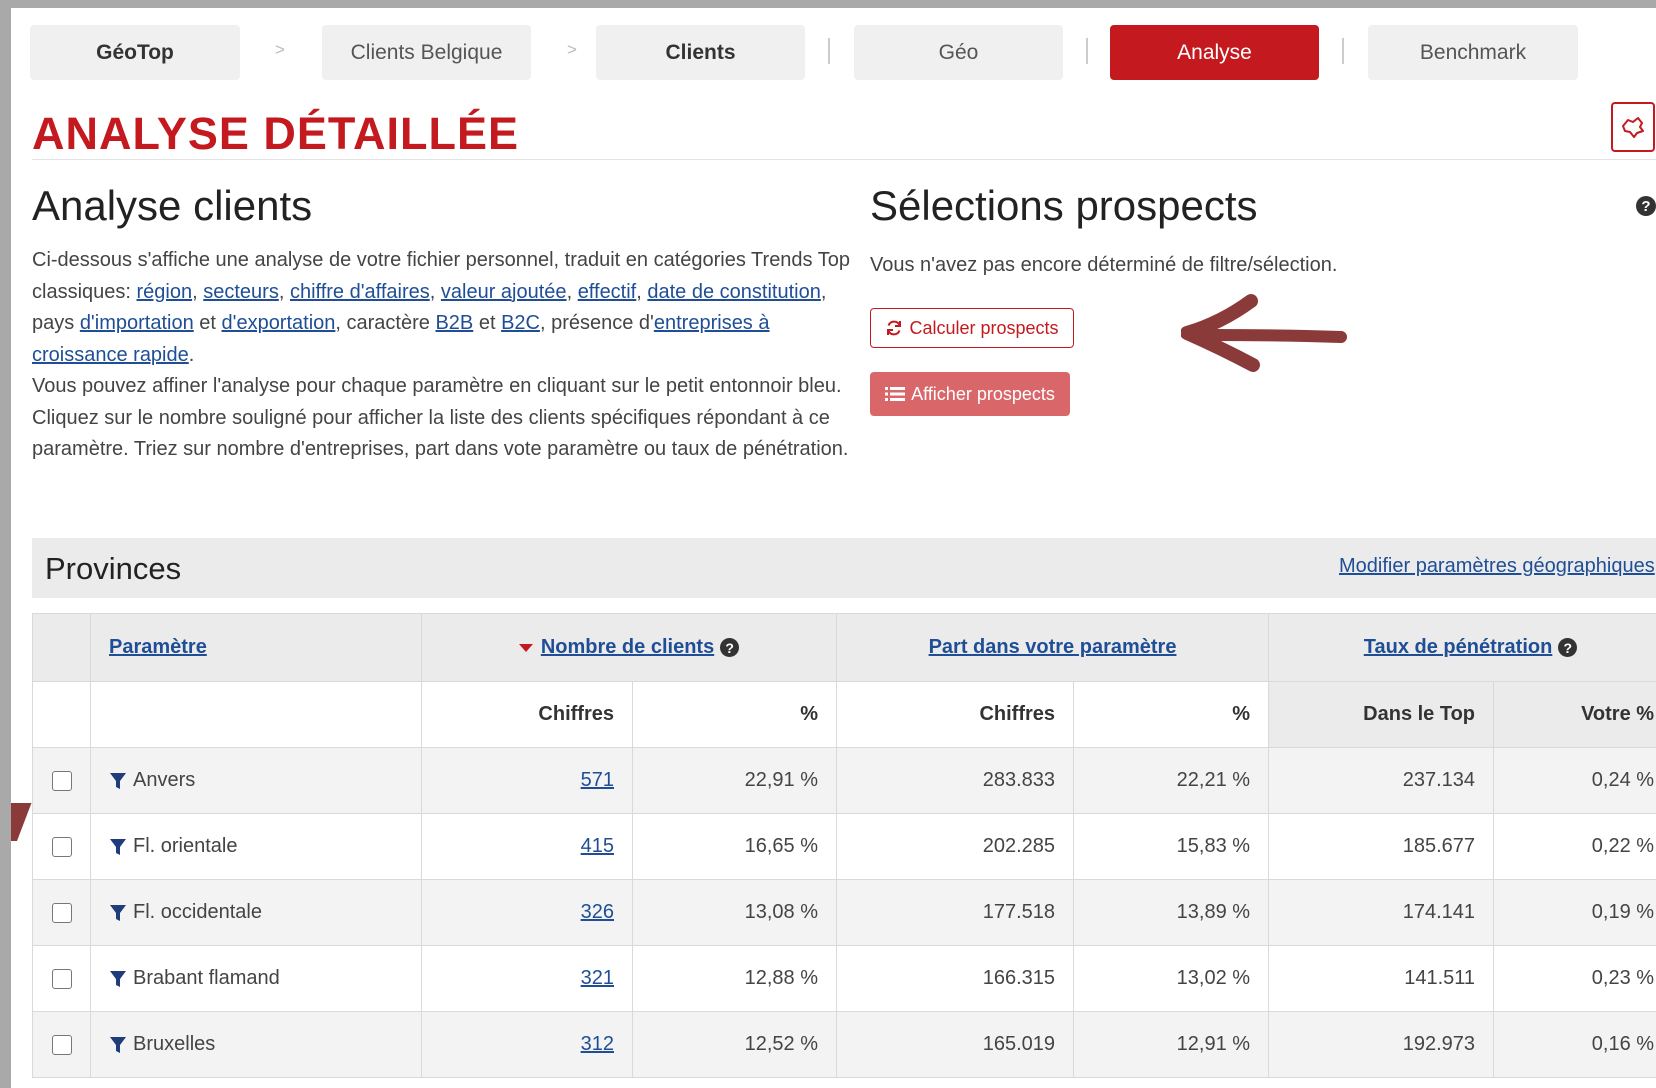 Image resolution: width=1656 pixels, height=1088 pixels. What do you see at coordinates (1381, 1045) in the screenshot?
I see `row-dans-top: 192.973` at bounding box center [1381, 1045].